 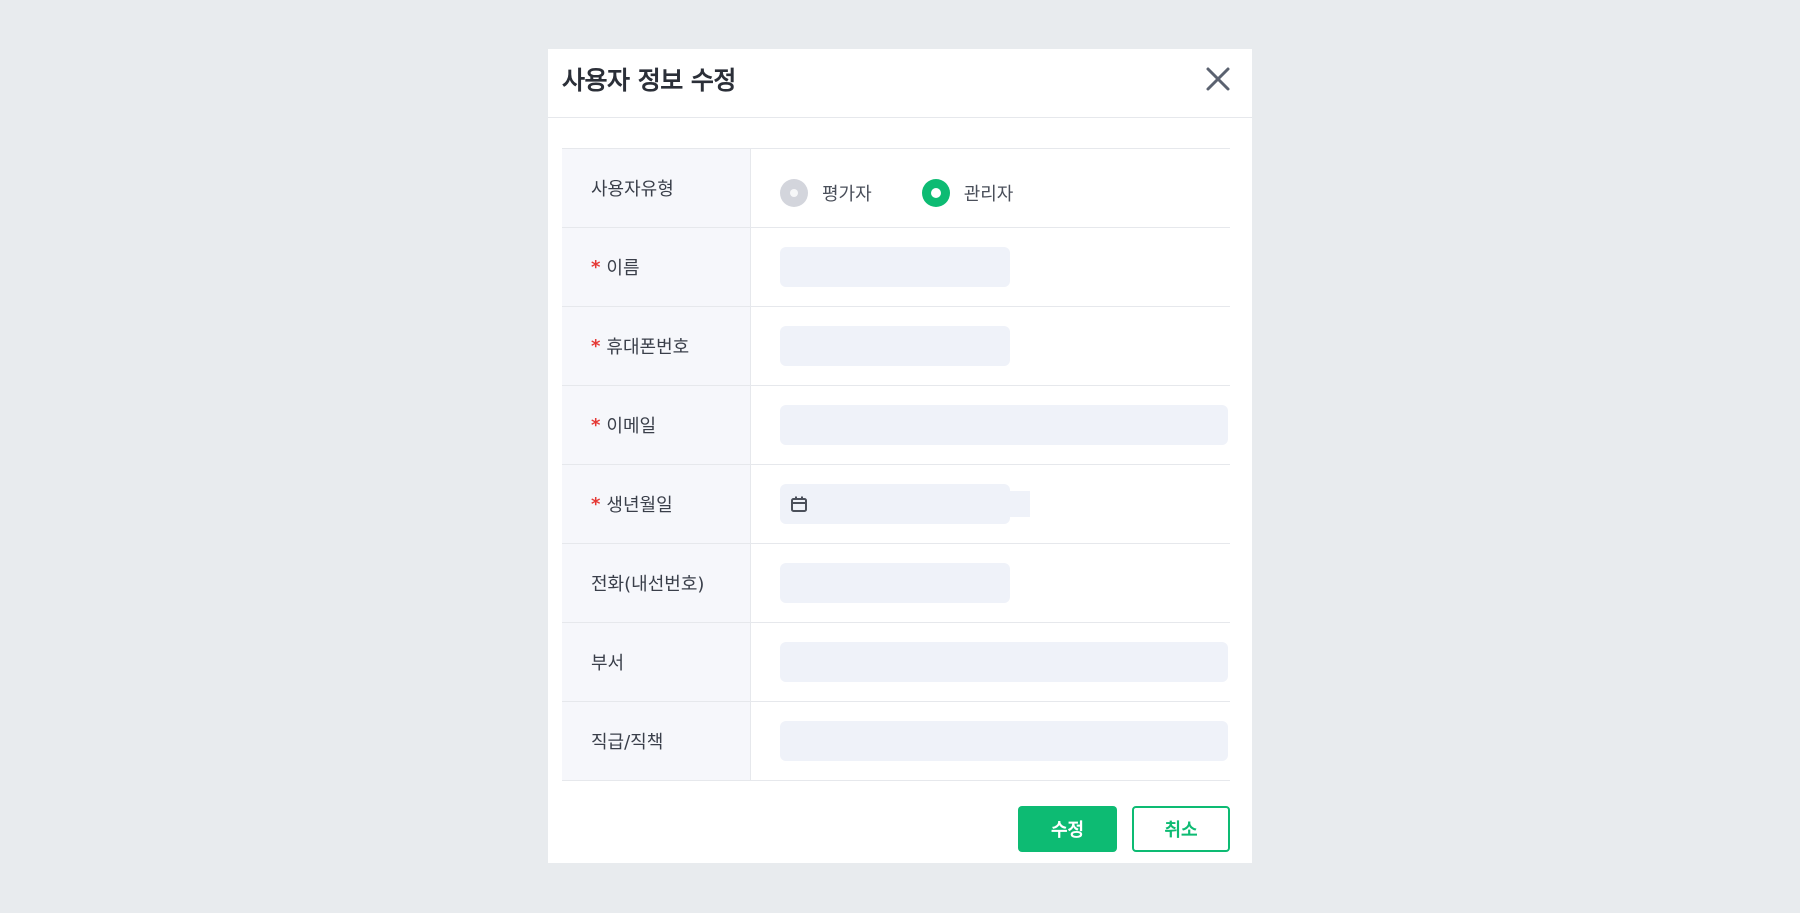 What do you see at coordinates (649, 80) in the screenshot?
I see `modal-title: 사용자 정보 수정` at bounding box center [649, 80].